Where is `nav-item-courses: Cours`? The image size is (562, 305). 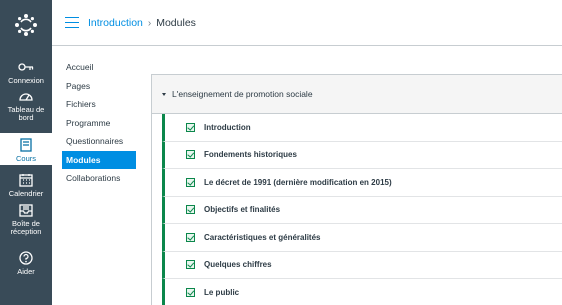 nav-item-courses: Cours is located at coordinates (26, 149).